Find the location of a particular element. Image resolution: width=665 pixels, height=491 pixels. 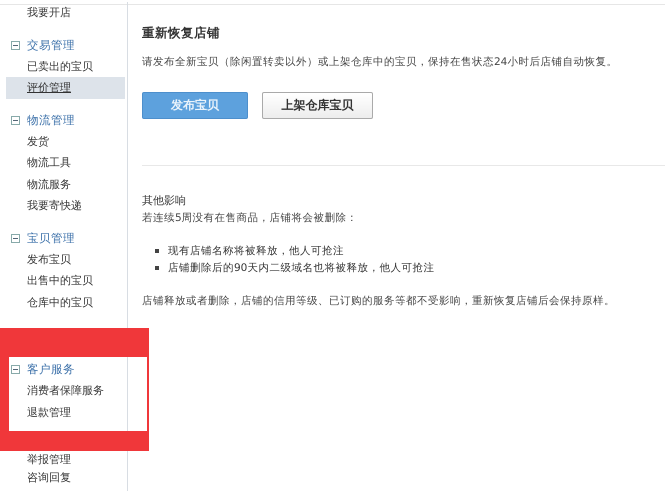

sidebar-item: 物流工具 is located at coordinates (49, 163).